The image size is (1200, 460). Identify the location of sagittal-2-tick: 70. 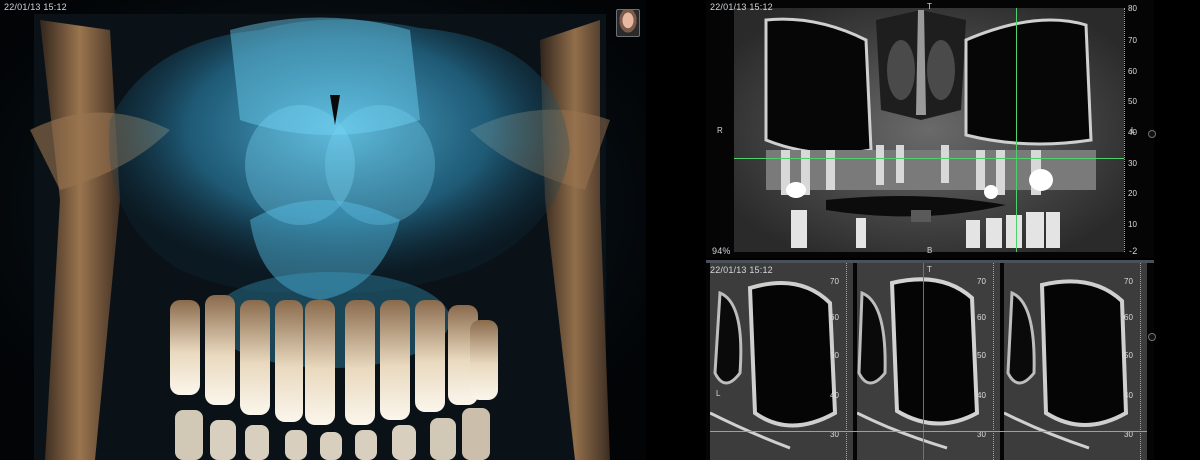
(981, 281).